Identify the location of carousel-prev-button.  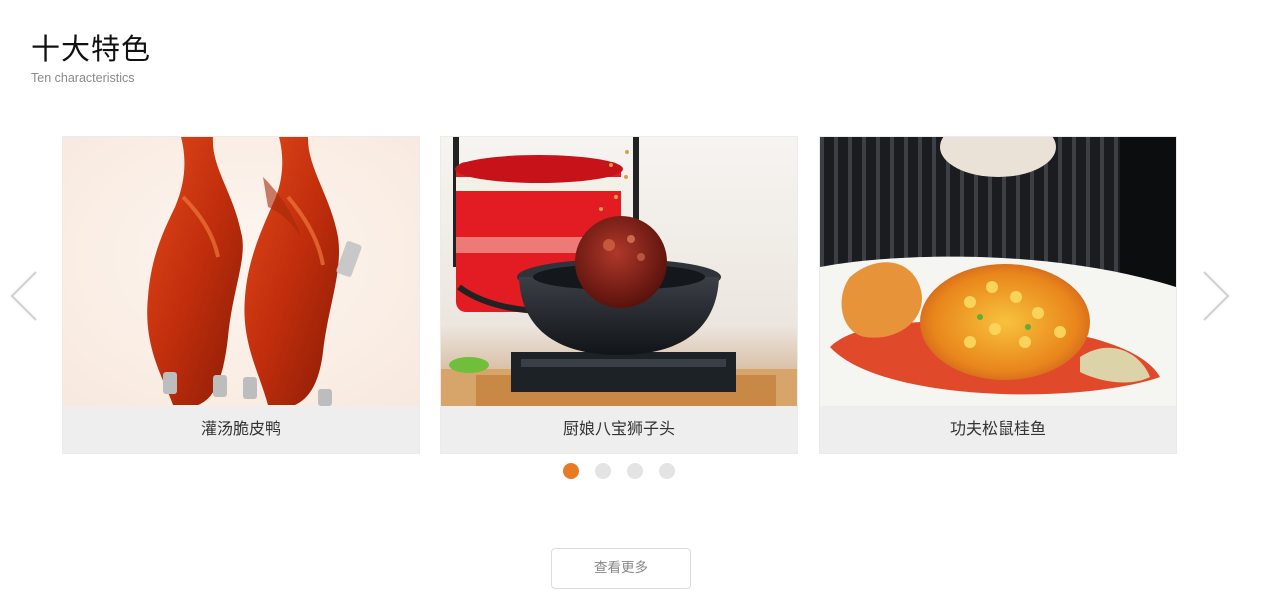
(23, 296).